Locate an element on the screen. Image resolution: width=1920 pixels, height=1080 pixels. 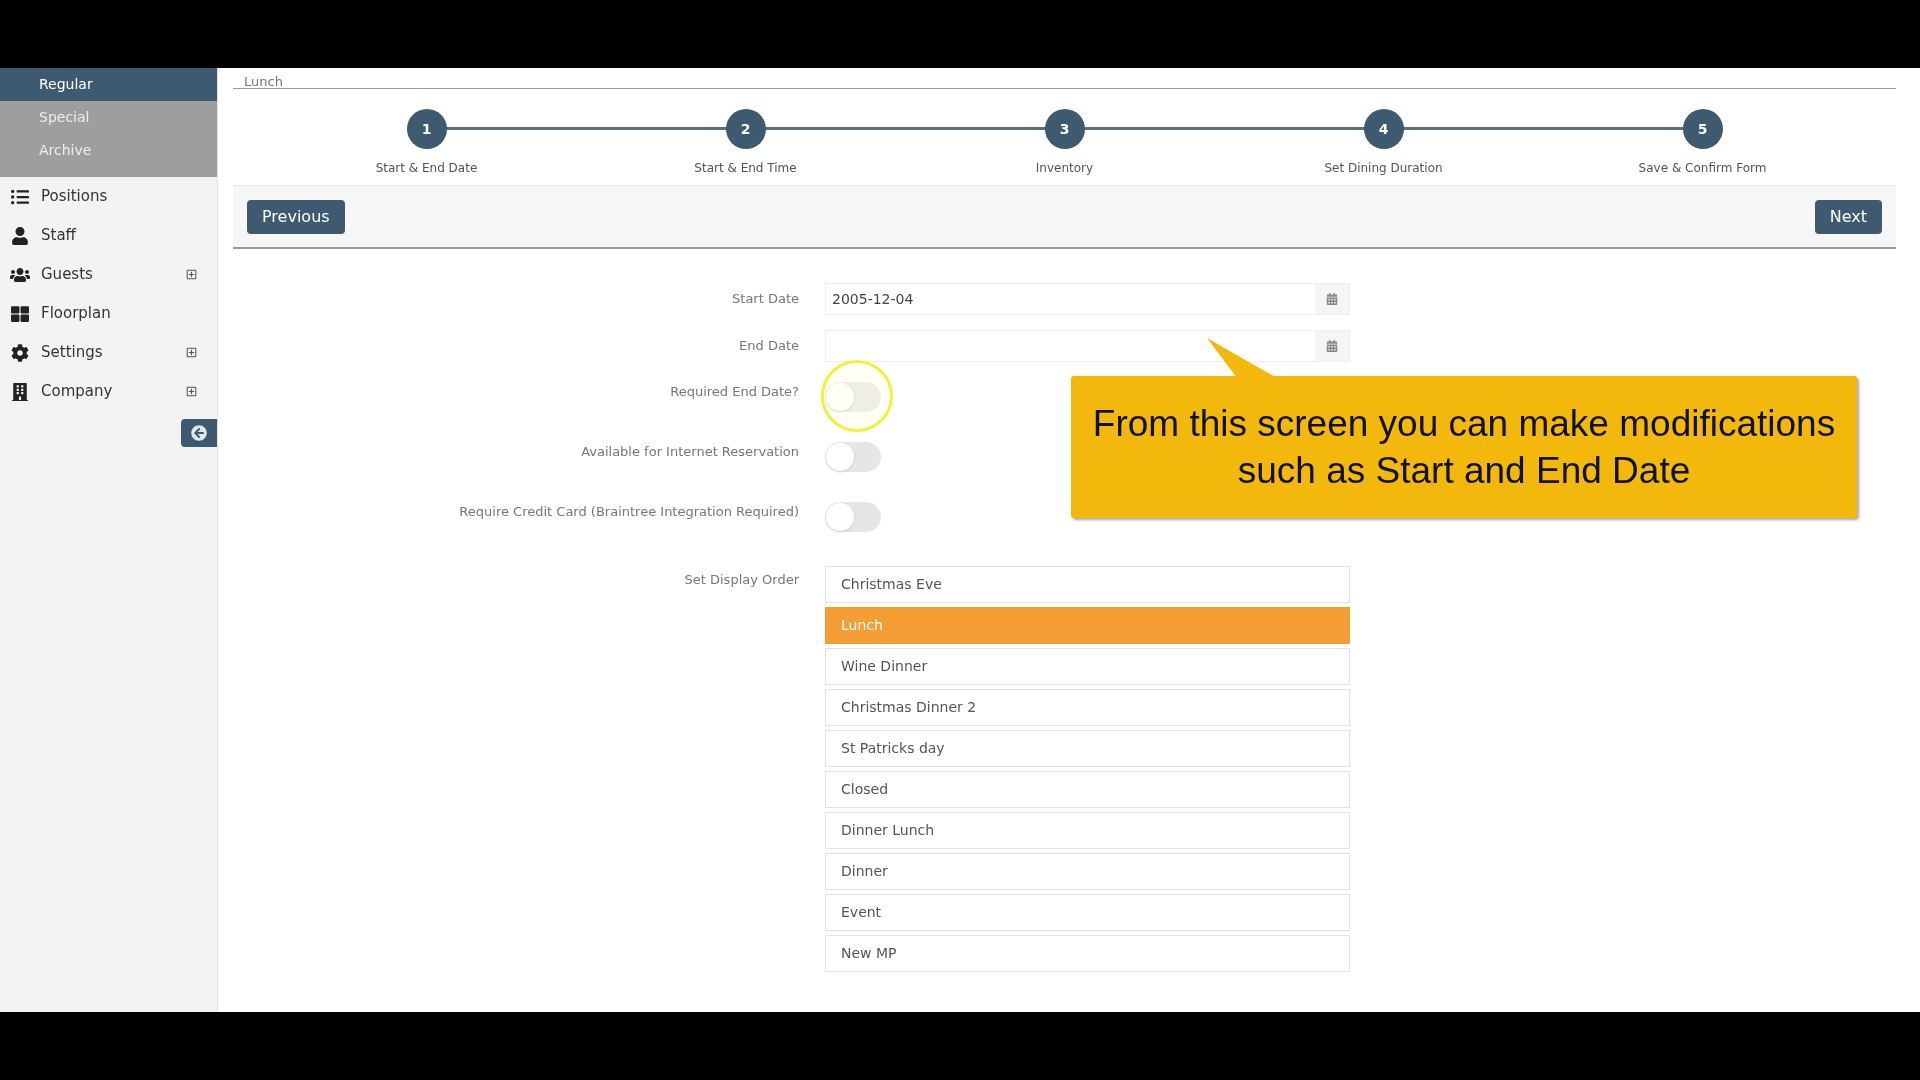
sidebar-item: Floorplan is located at coordinates (119, 313).